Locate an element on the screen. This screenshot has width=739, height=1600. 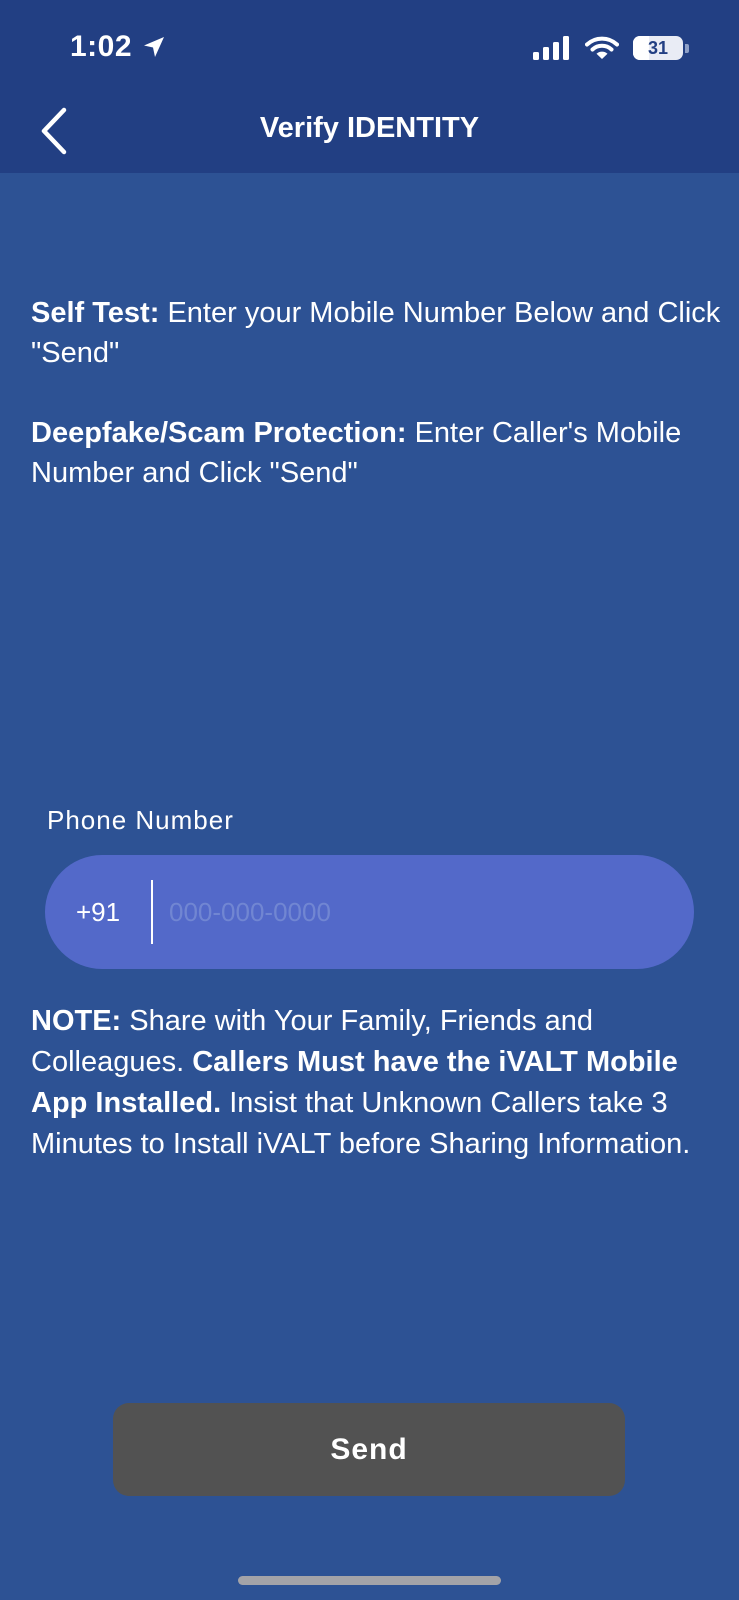
country-code-selector: +91 is located at coordinates (98, 912).